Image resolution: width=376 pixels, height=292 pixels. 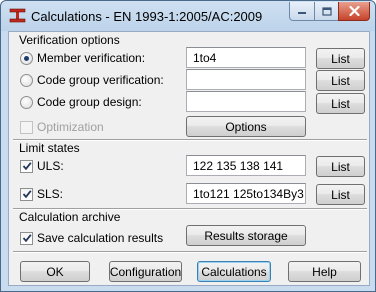 I want to click on radio-checked-icon, so click(x=26, y=58).